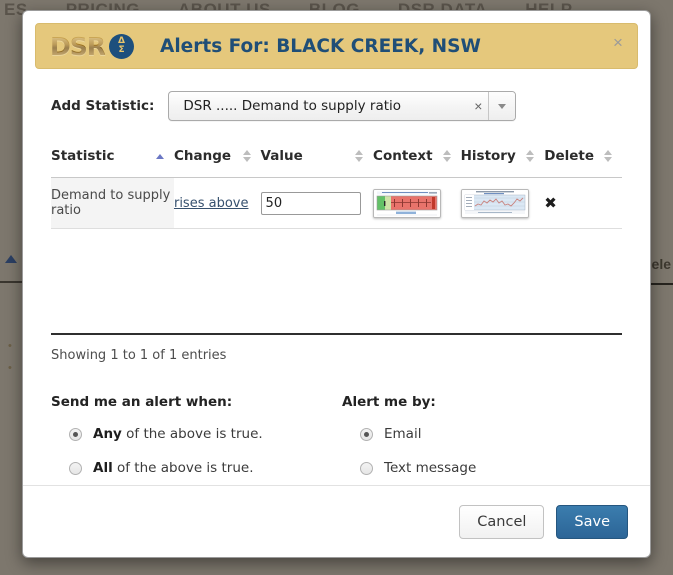  I want to click on delete-row-icon: ✖, so click(550, 203).